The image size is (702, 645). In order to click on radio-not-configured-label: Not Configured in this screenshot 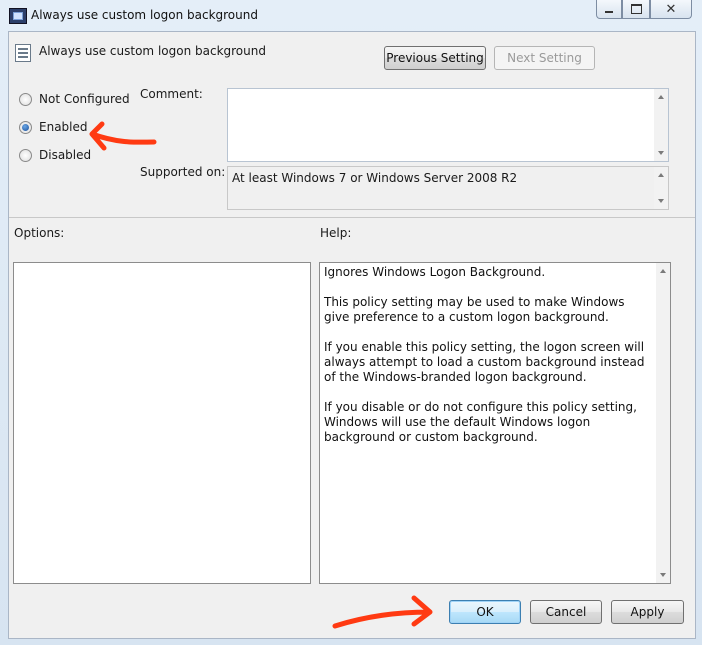, I will do `click(84, 99)`.